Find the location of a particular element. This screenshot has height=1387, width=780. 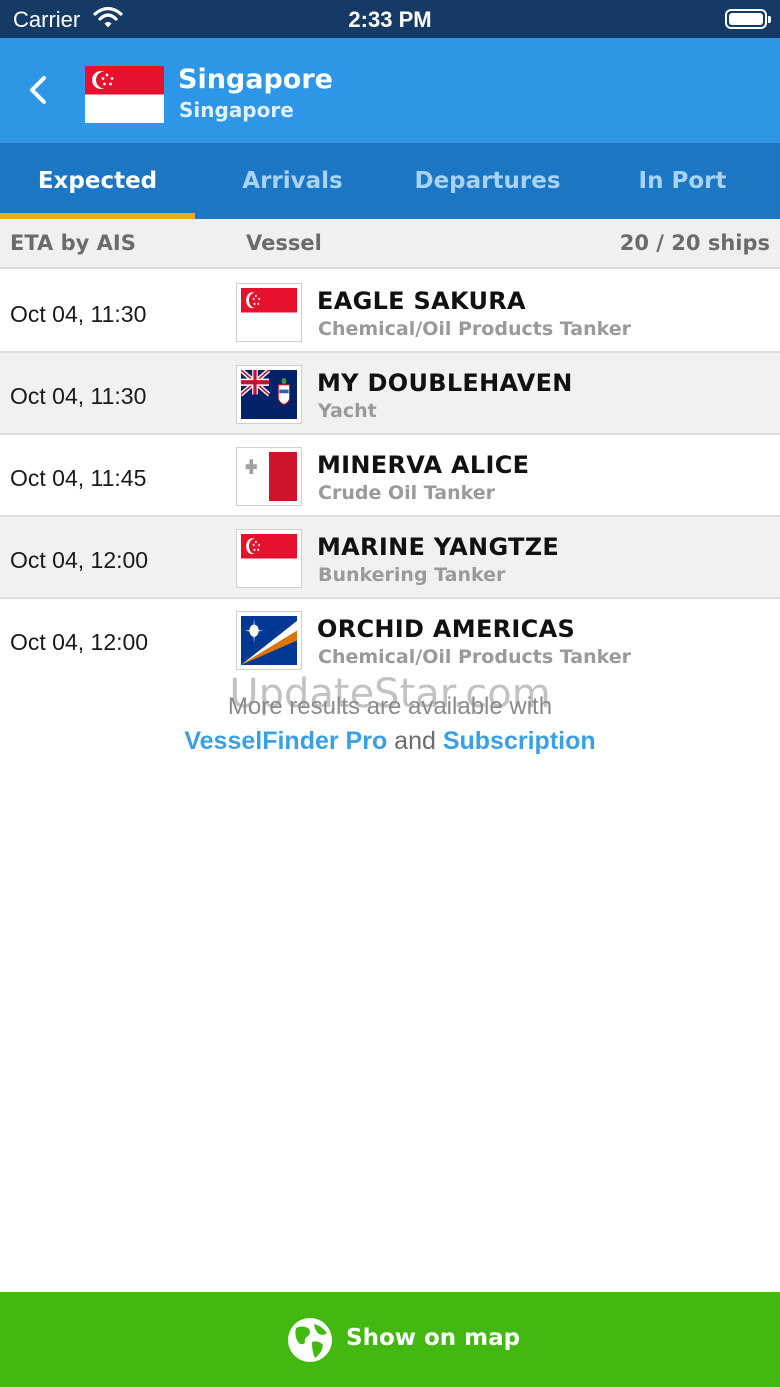

cayman-islands-flag-icon is located at coordinates (269, 394).